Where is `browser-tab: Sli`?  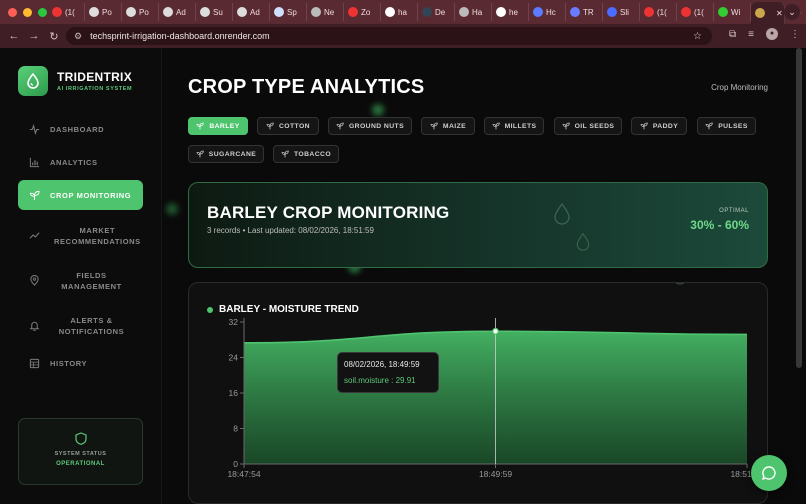
browser-tab: Sli is located at coordinates (621, 12).